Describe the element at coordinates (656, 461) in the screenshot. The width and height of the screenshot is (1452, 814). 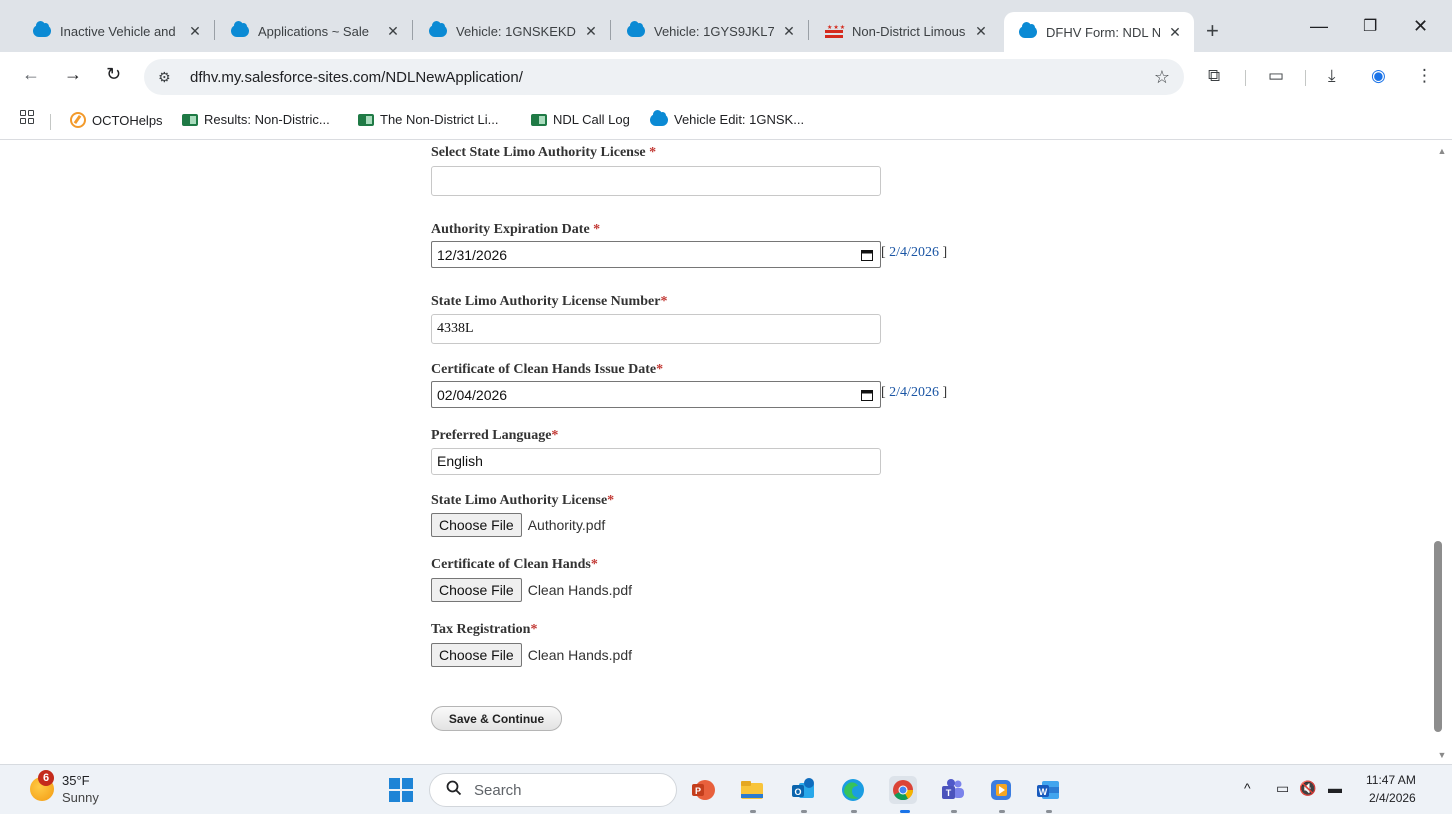
I see `preferred-language-input: English` at that location.